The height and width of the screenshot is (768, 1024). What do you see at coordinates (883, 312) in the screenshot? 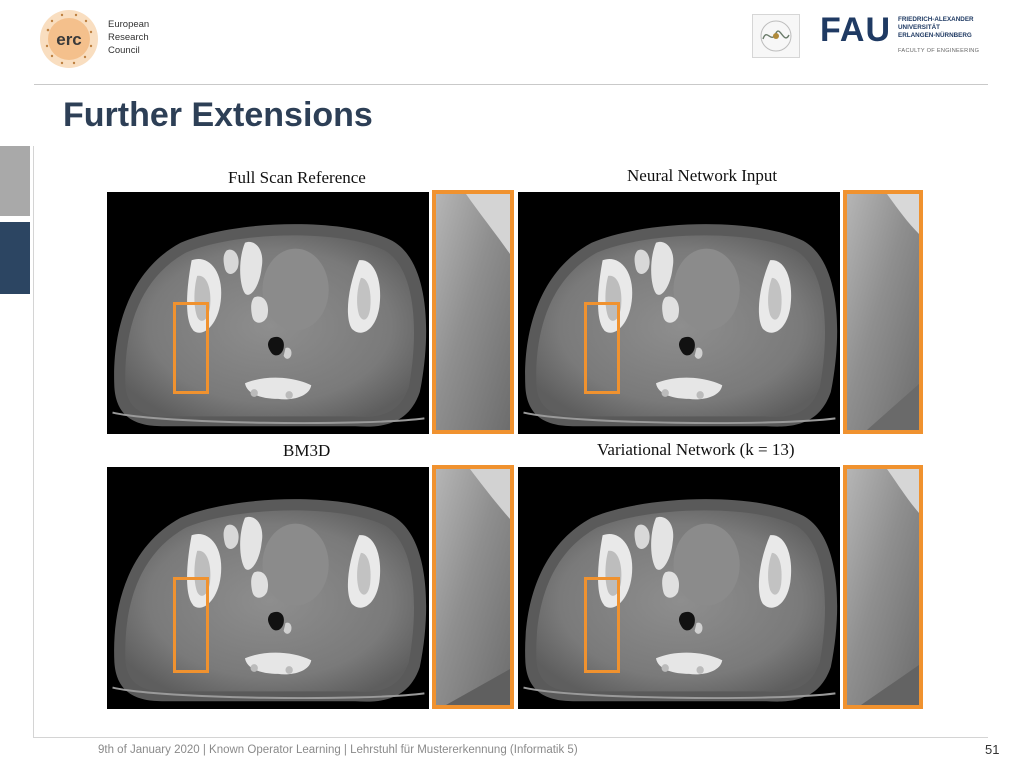
I see `zoom-inset-network-input` at bounding box center [883, 312].